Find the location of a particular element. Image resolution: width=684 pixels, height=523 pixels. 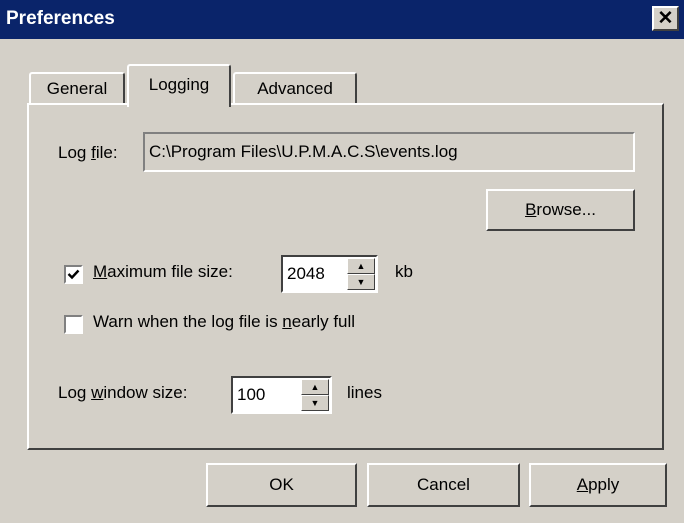

apply-button: Apply is located at coordinates (598, 485).